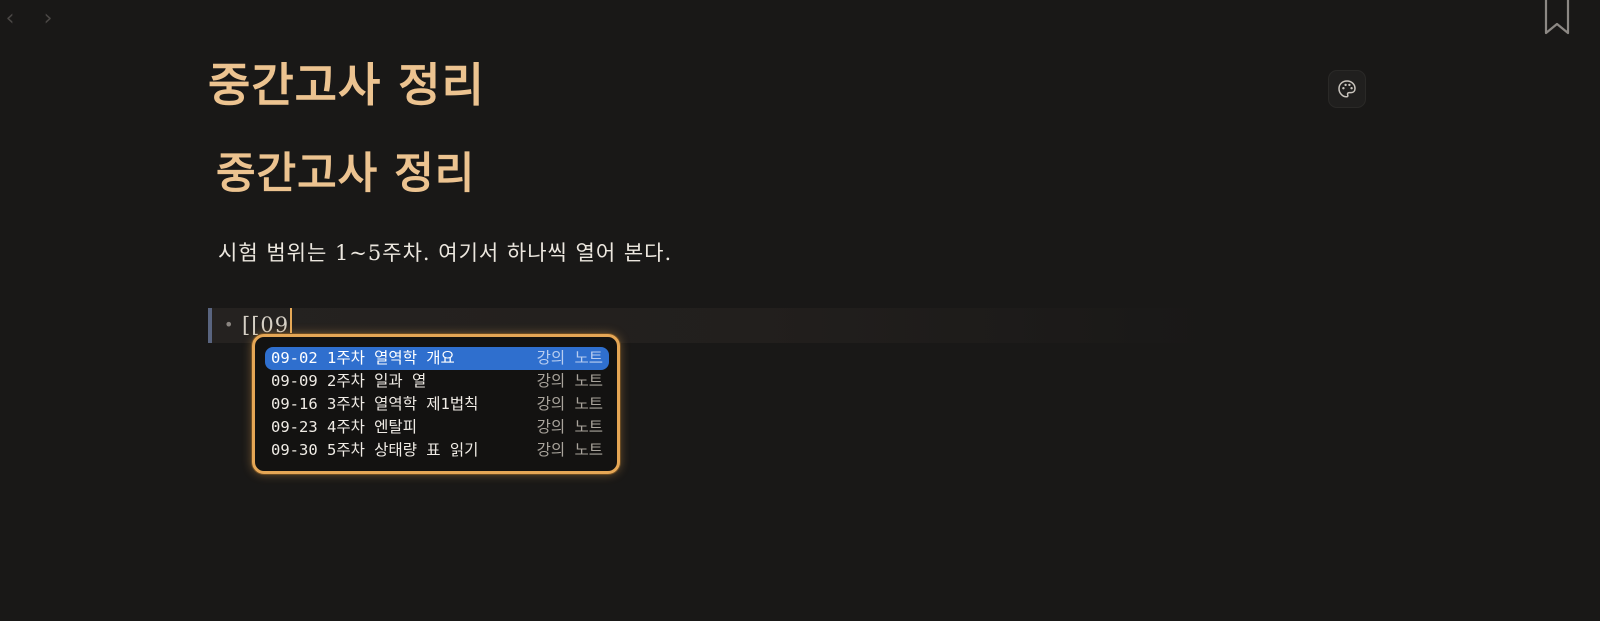 Image resolution: width=1600 pixels, height=621 pixels. What do you see at coordinates (346, 85) in the screenshot?
I see `page-title: 중간고사 정리` at bounding box center [346, 85].